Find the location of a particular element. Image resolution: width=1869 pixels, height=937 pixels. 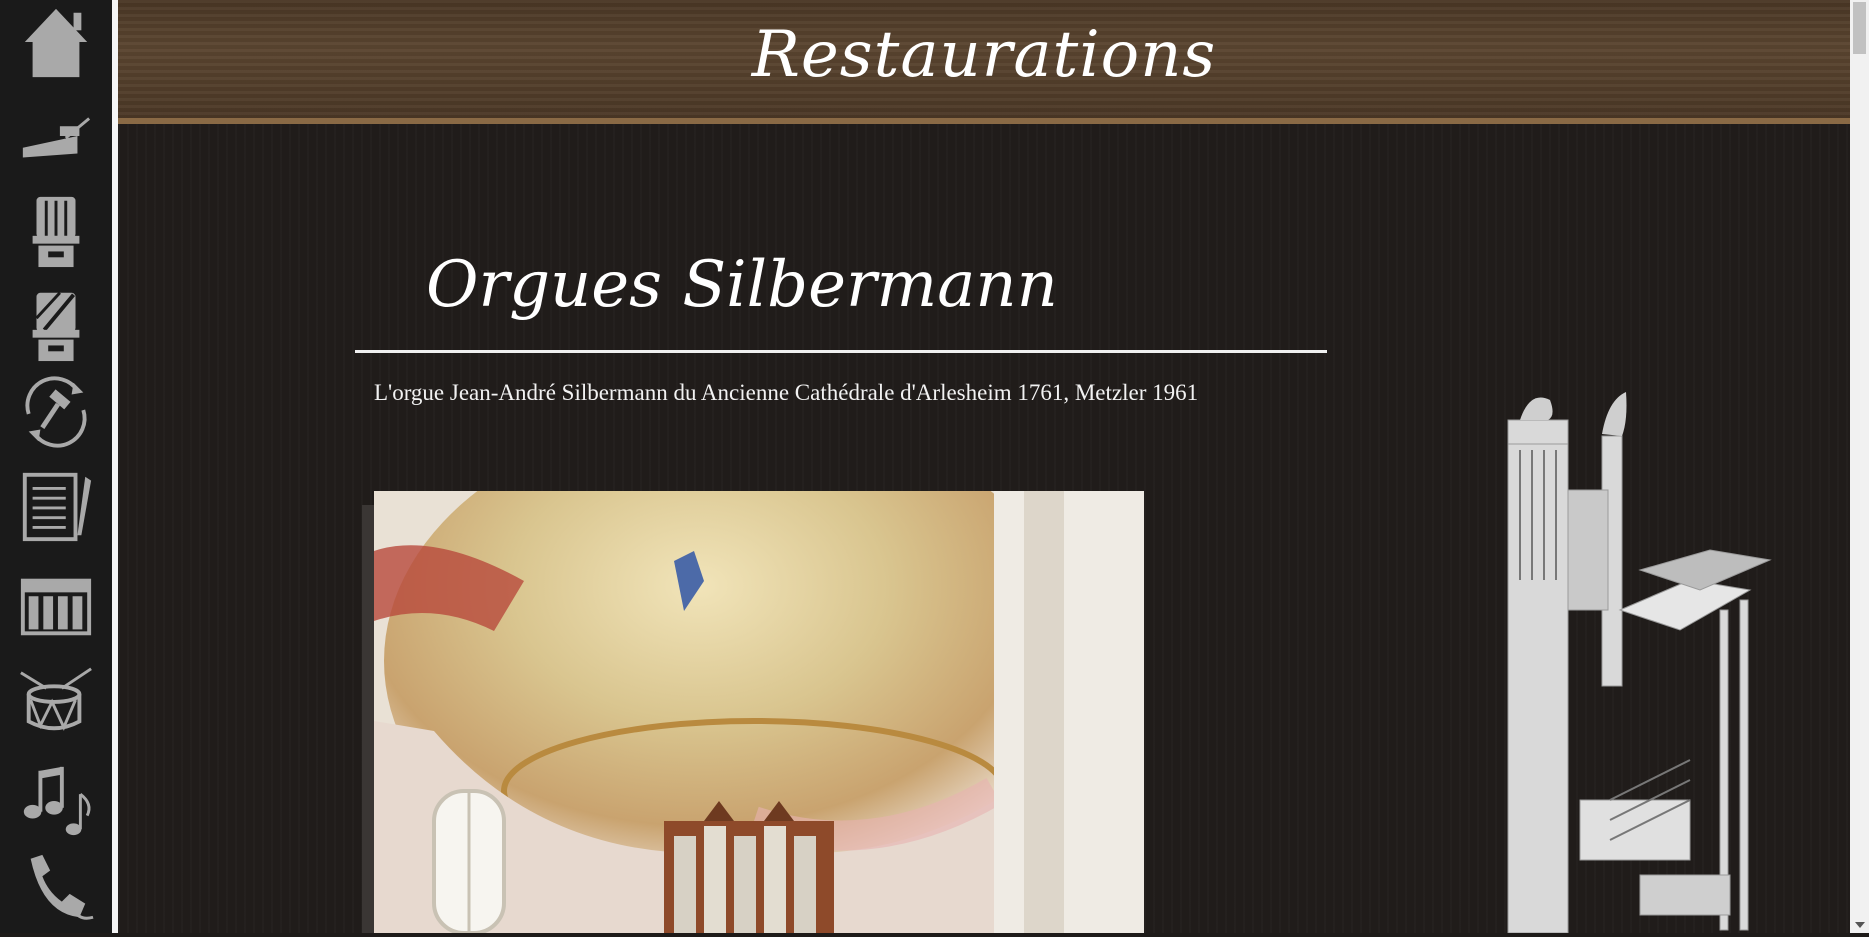

plane-tool-icon is located at coordinates (56, 137).